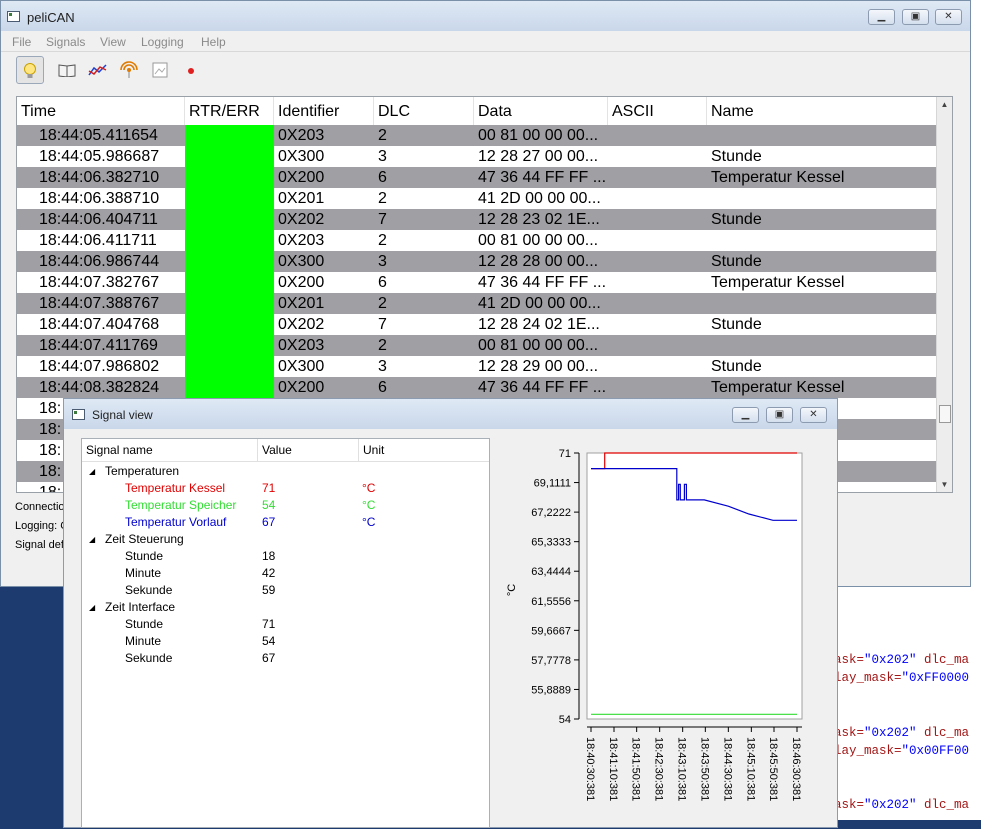 The image size is (981, 829). I want to click on tree-item: Minute 42, so click(285, 573).